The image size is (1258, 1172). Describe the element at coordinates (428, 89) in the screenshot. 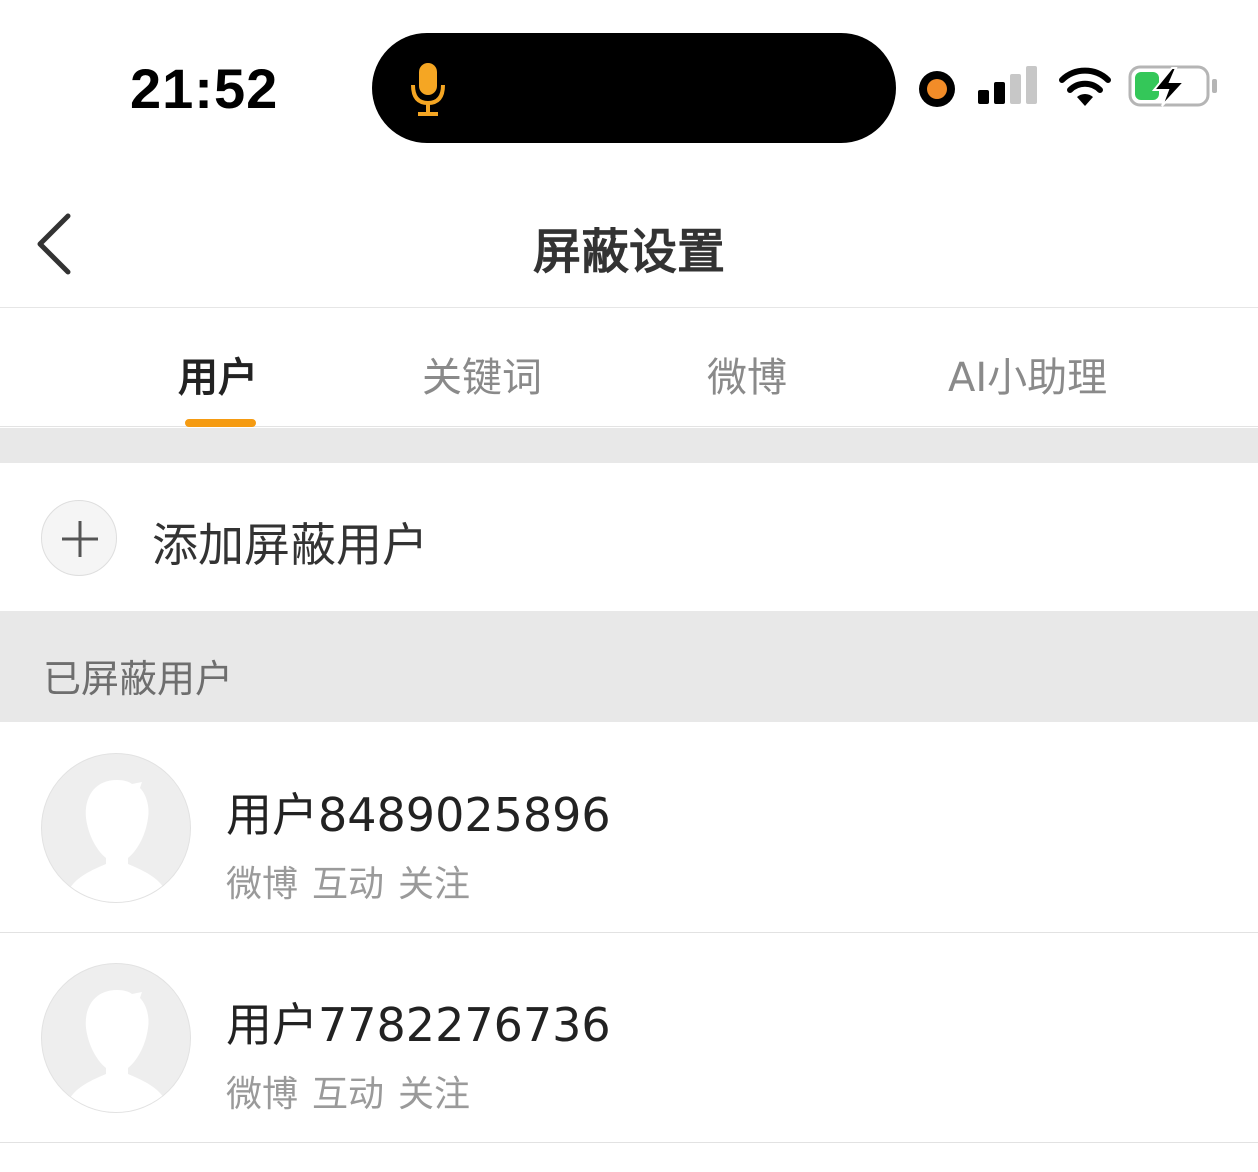

I see `microphone-icon` at that location.